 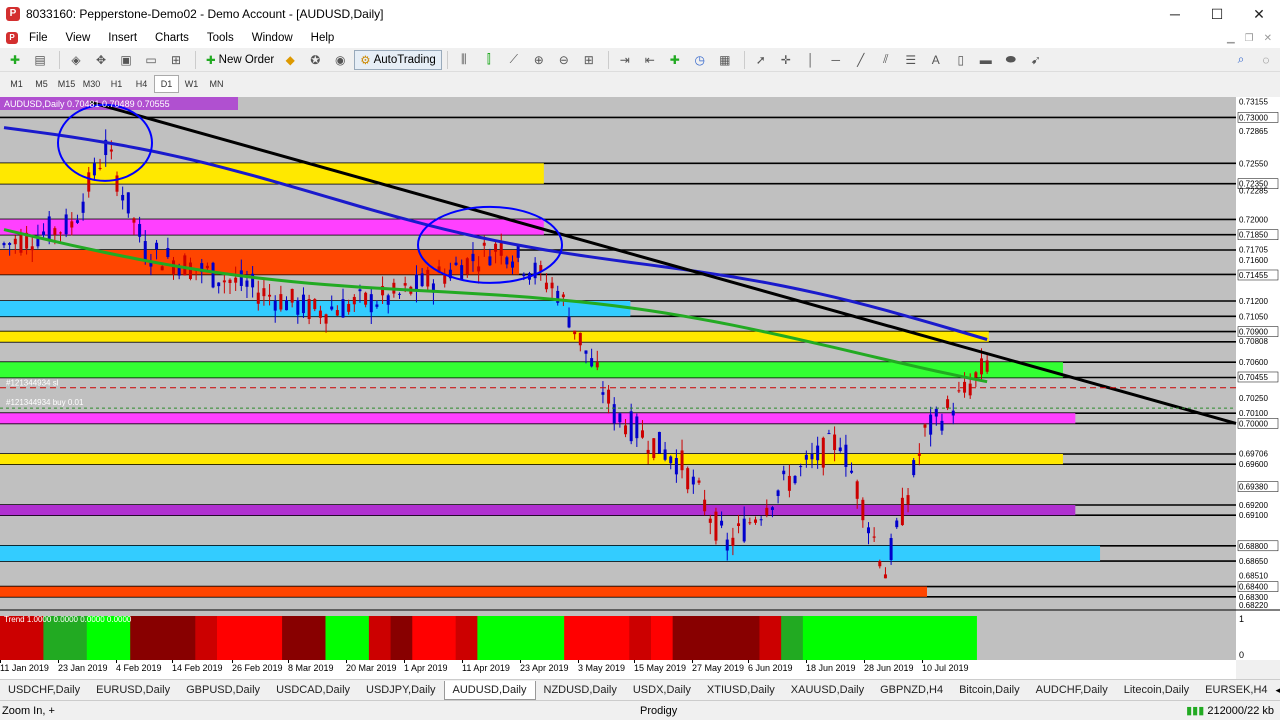 What do you see at coordinates (650, 60) in the screenshot?
I see `chart-shift-icon: ⇤` at bounding box center [650, 60].